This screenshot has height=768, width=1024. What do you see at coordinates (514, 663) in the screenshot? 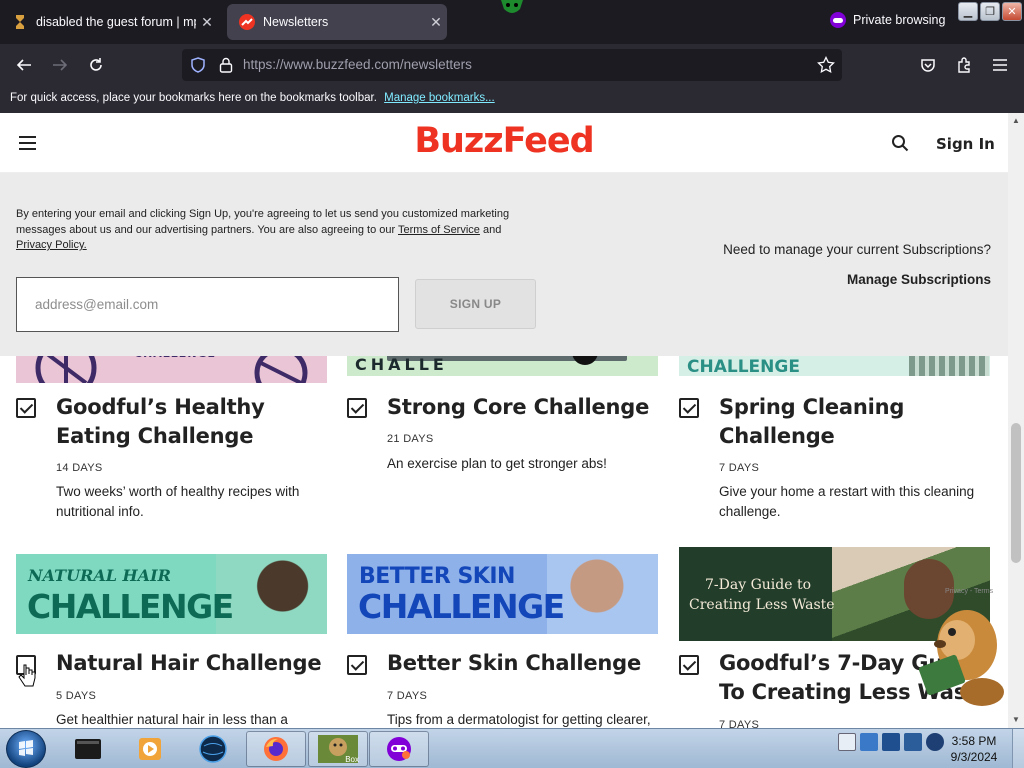
I see `card-title: Better Skin Challenge` at bounding box center [514, 663].